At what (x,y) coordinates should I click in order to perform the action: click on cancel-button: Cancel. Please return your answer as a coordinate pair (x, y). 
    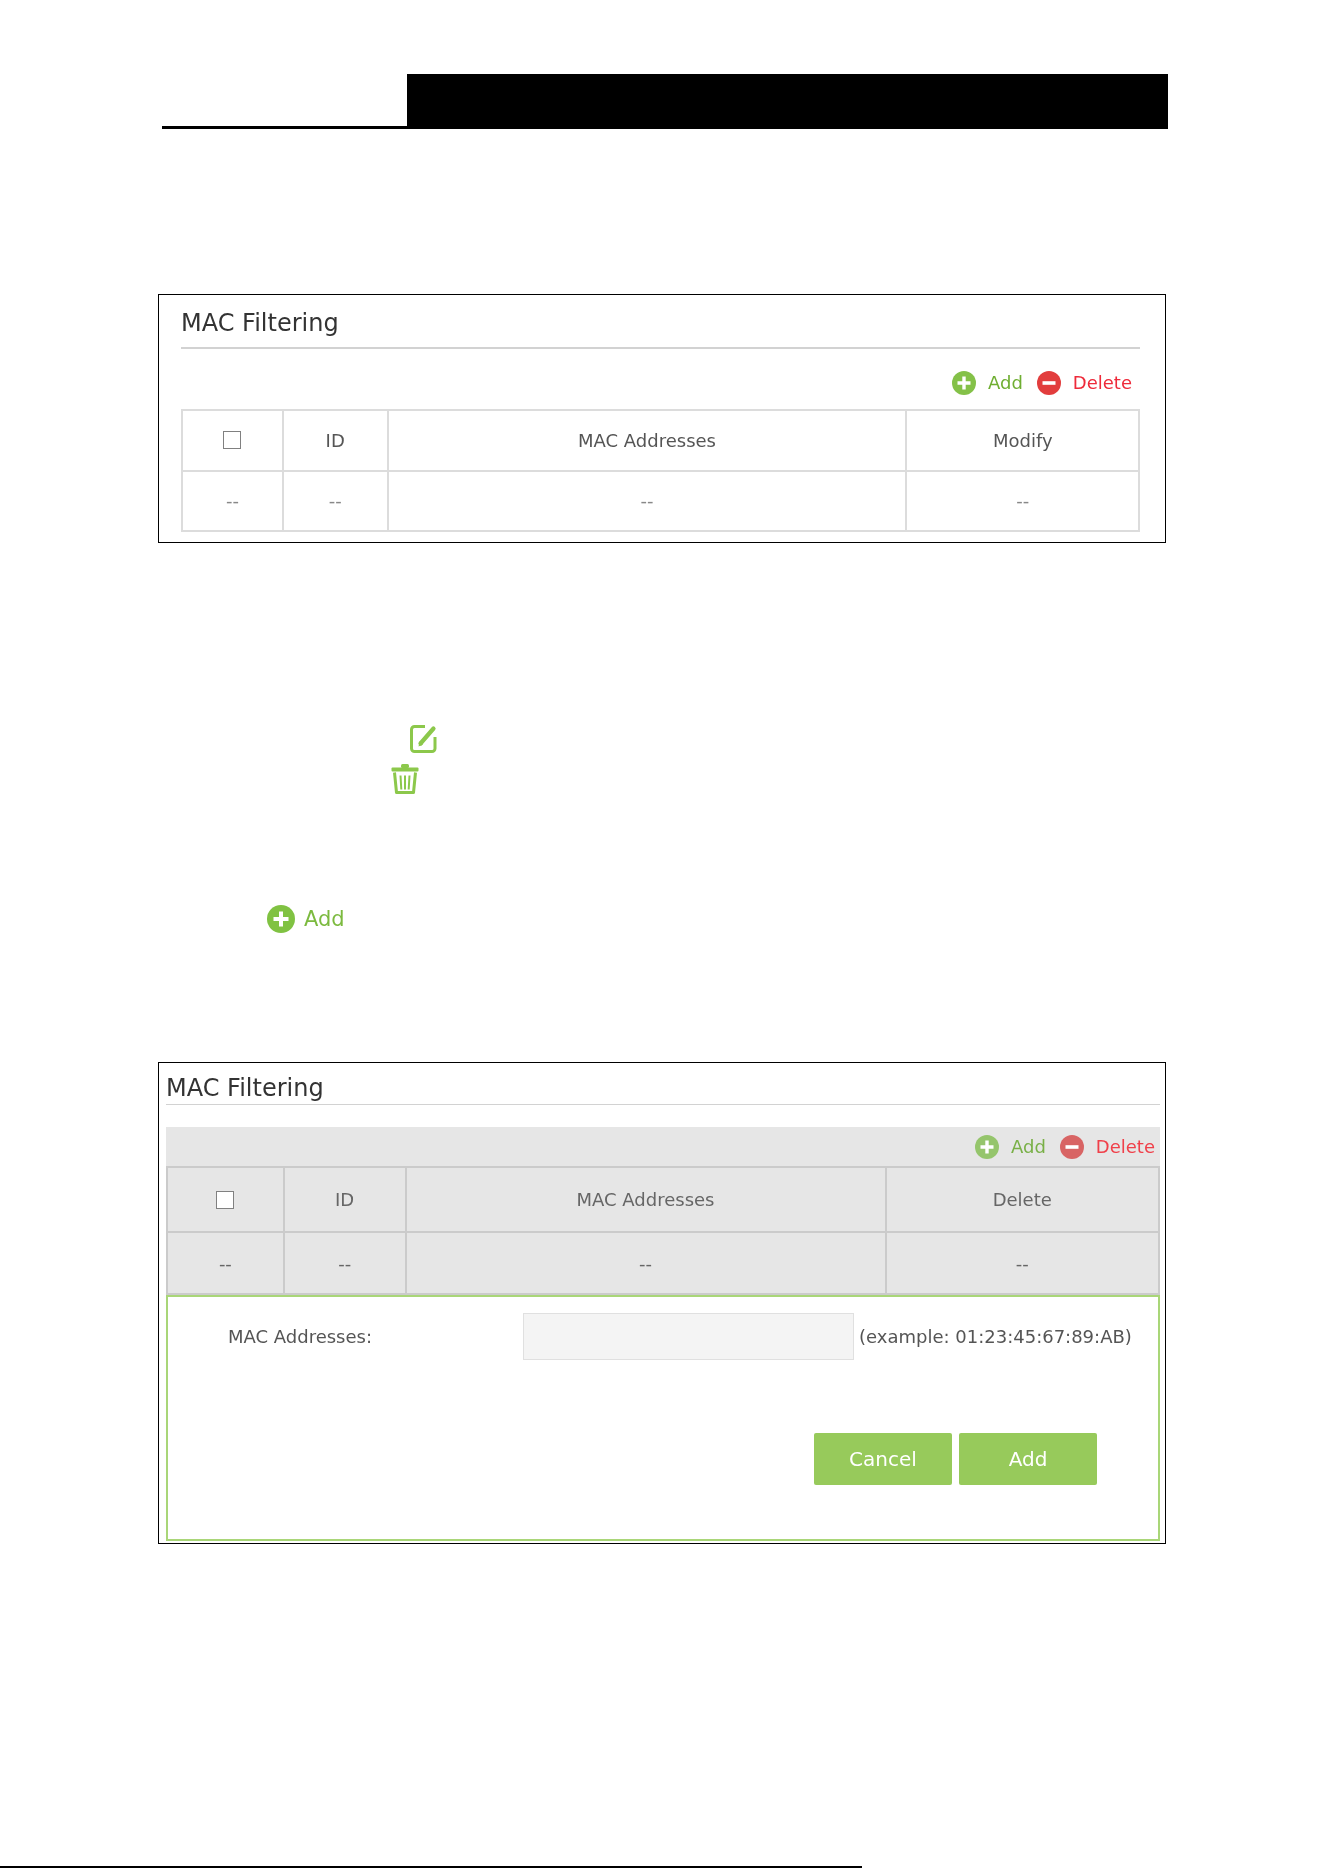
    Looking at the image, I should click on (883, 1459).